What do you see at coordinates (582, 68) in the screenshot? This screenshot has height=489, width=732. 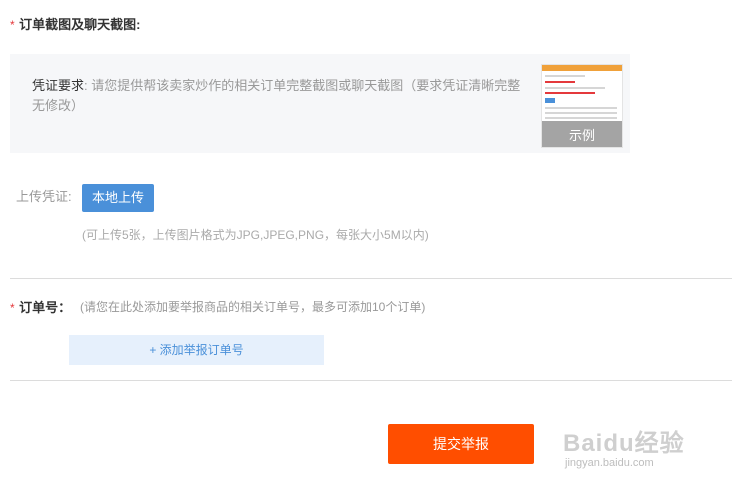 I see `thumb-header-bar` at bounding box center [582, 68].